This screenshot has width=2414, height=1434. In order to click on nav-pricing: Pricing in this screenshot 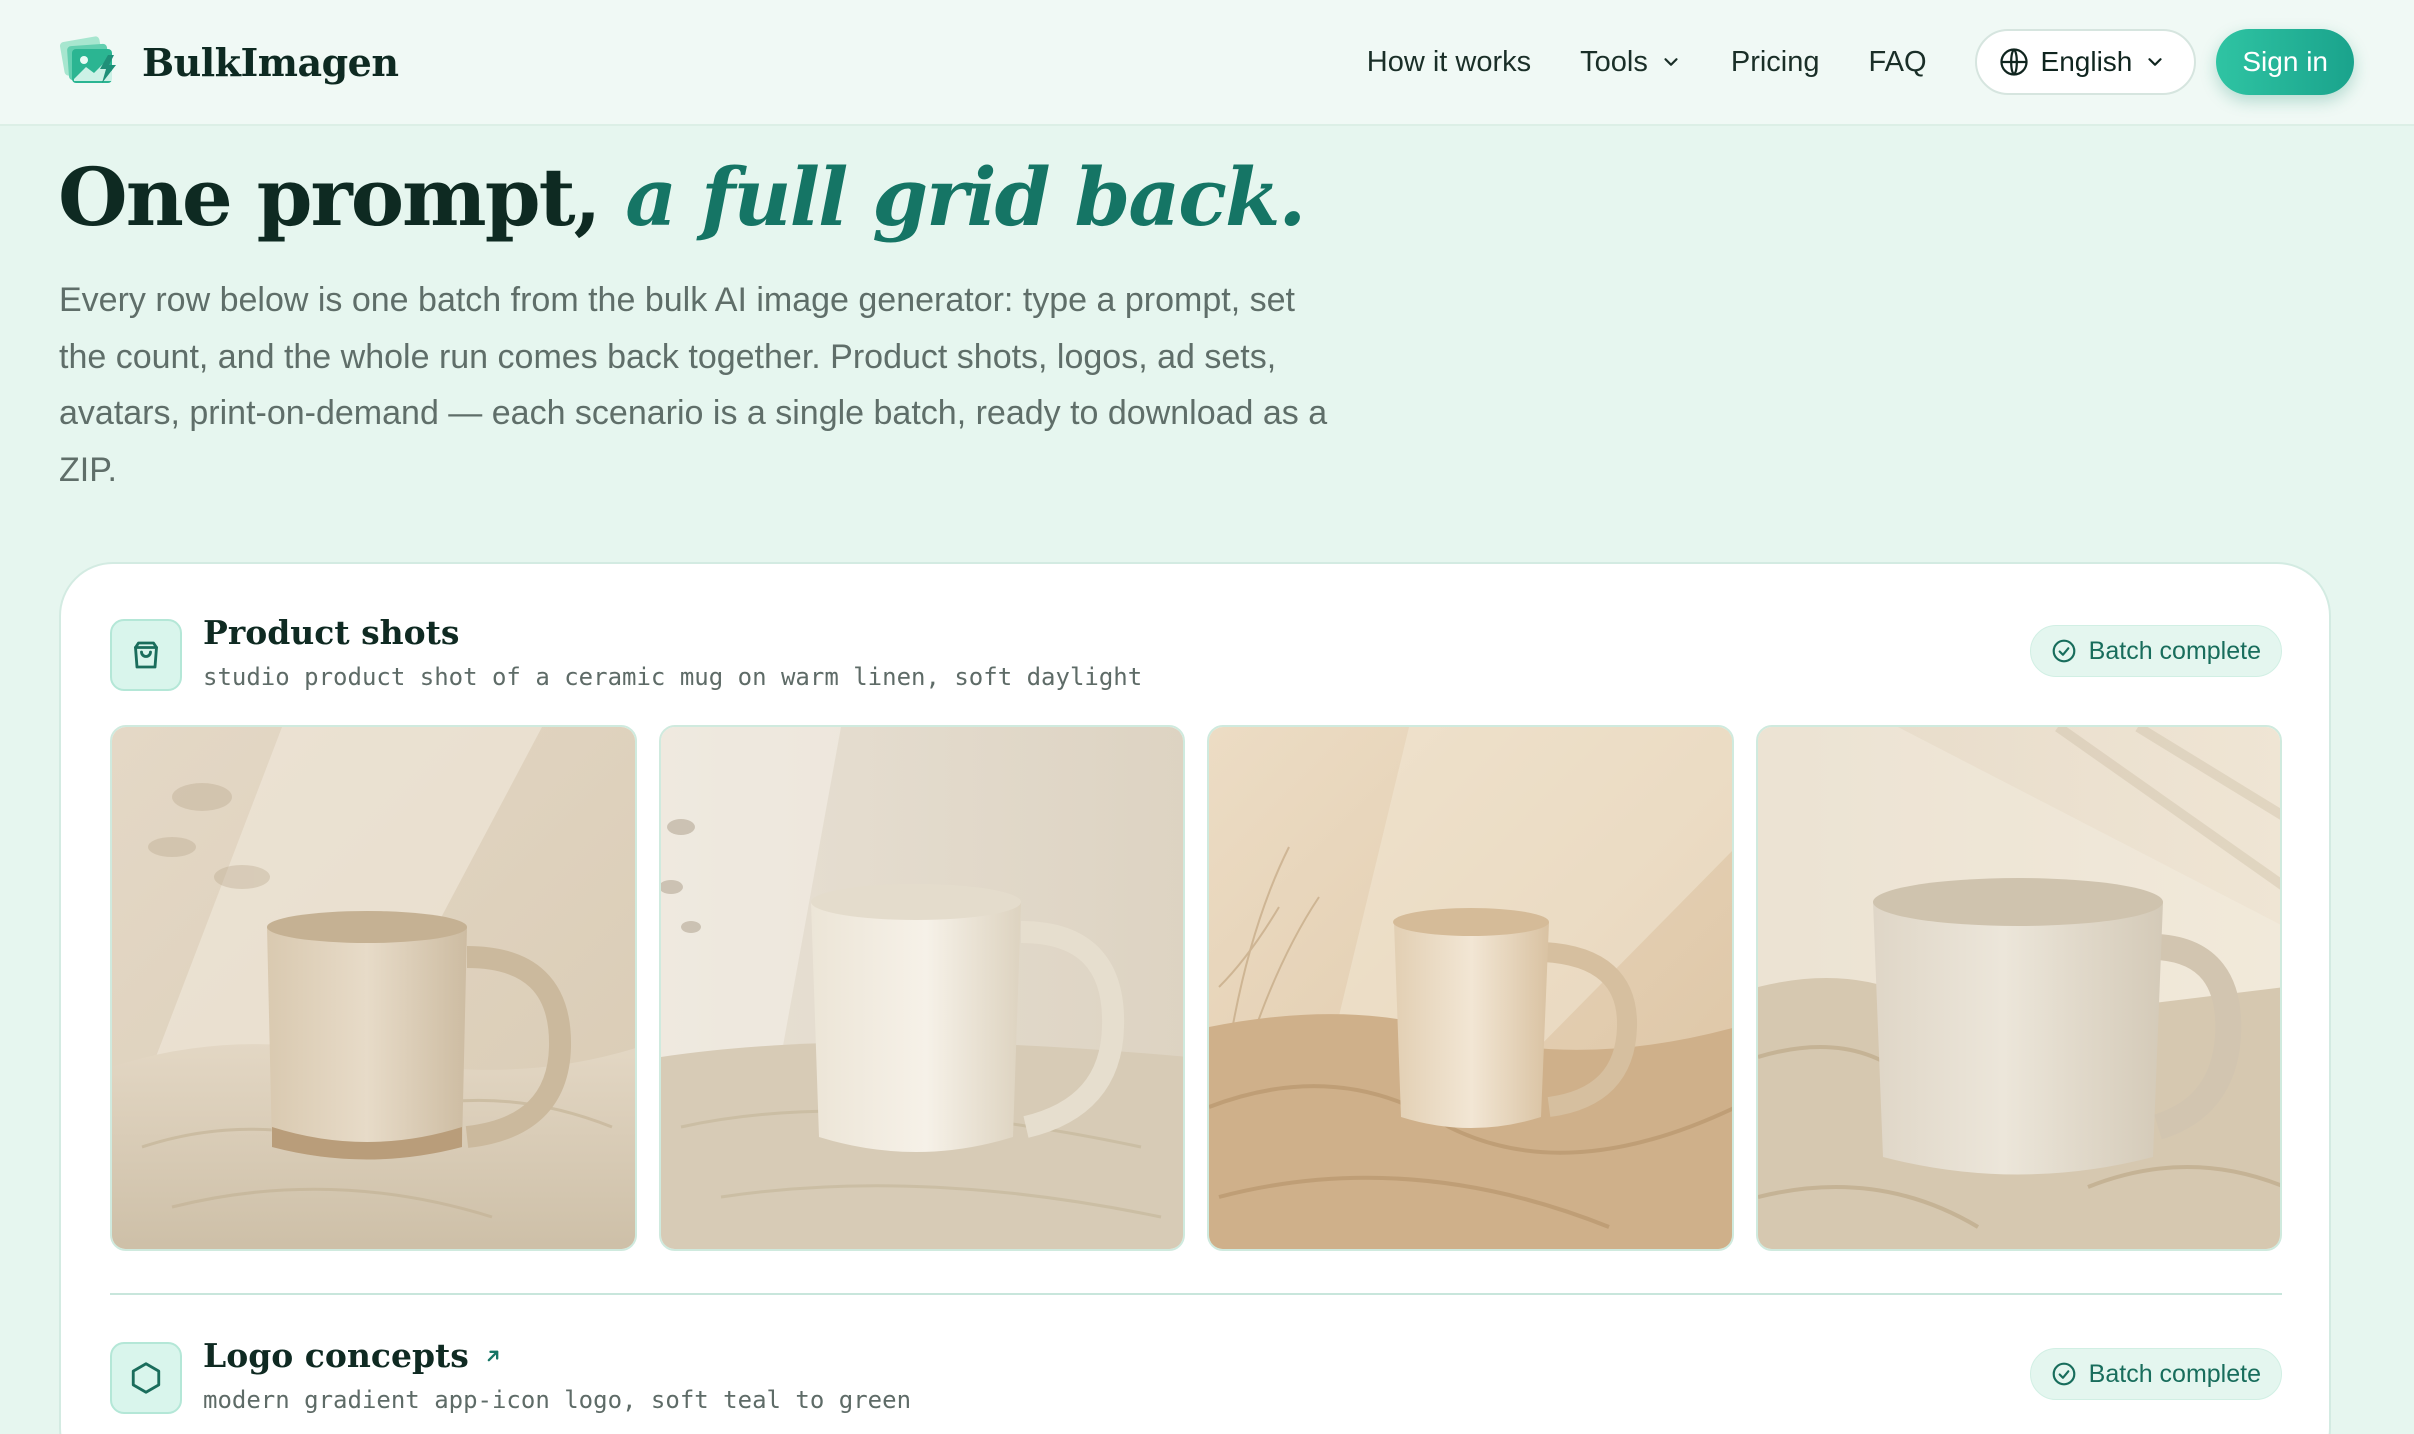, I will do `click(1775, 62)`.